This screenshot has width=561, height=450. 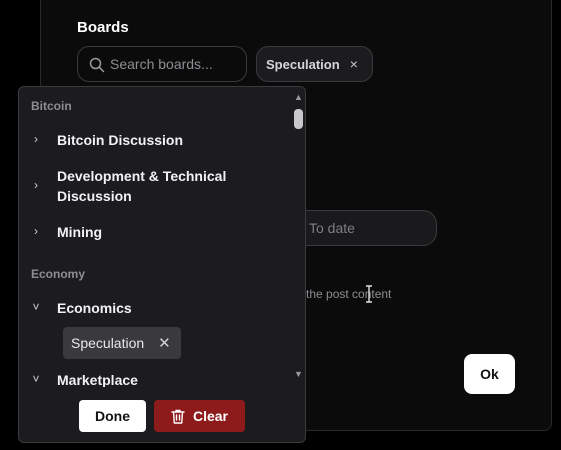 What do you see at coordinates (298, 97) in the screenshot?
I see `scroll-up-arrow-icon: ▲` at bounding box center [298, 97].